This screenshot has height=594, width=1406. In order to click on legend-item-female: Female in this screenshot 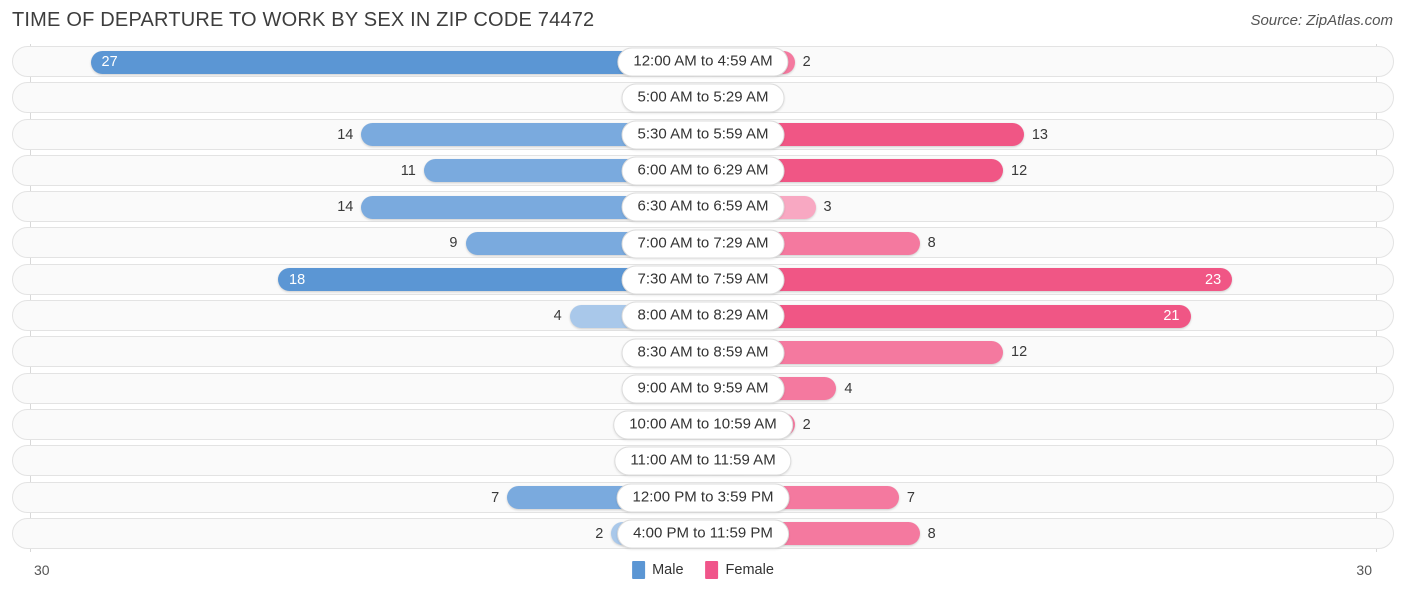, I will do `click(739, 570)`.